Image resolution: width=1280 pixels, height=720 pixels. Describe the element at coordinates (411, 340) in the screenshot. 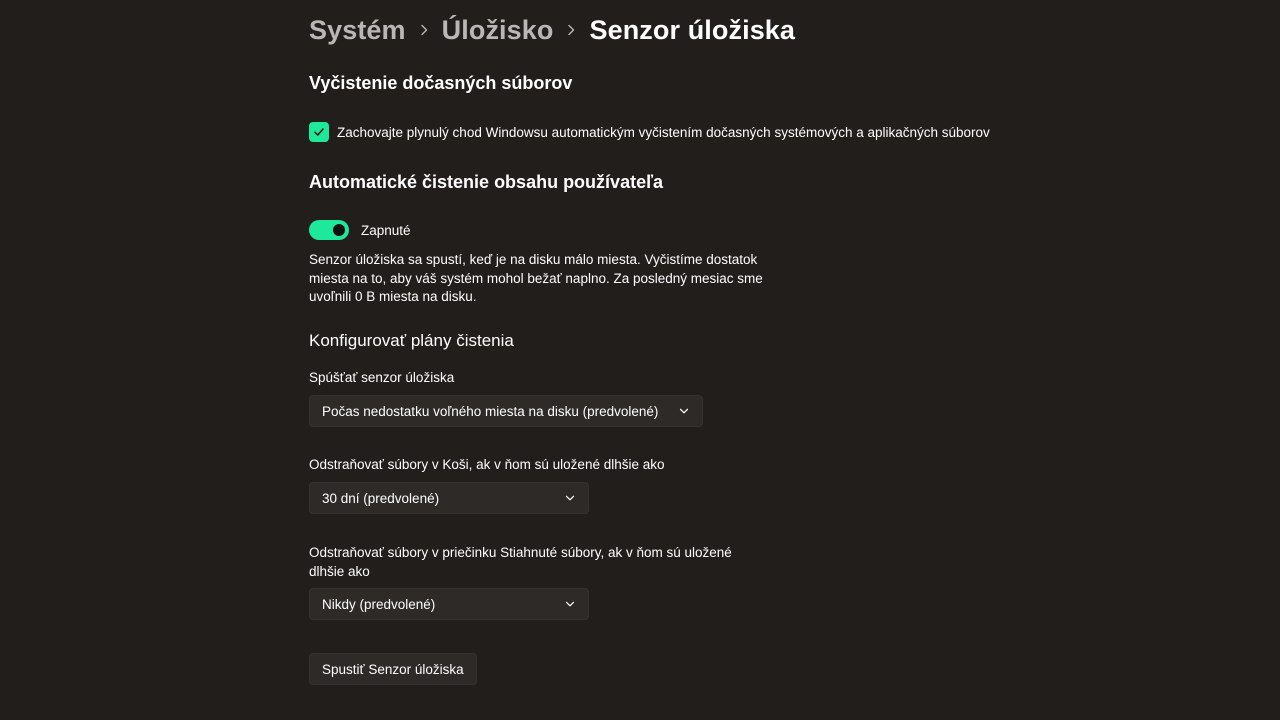

I see `schedules-heading: Konfigurovať plány čistenia` at that location.